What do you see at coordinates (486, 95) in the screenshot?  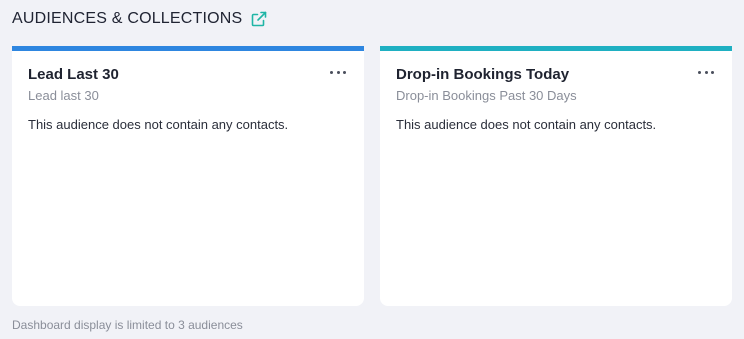 I see `card-subtitle: Drop-in Bookings Past 30 Days` at bounding box center [486, 95].